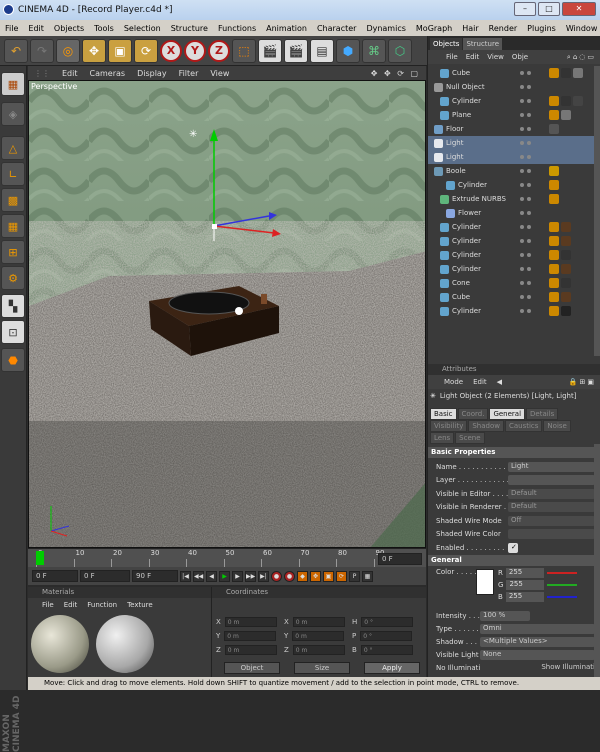 This screenshot has width=600, height=752. Describe the element at coordinates (13, 306) in the screenshot. I see `snap-icon: ▚` at that location.